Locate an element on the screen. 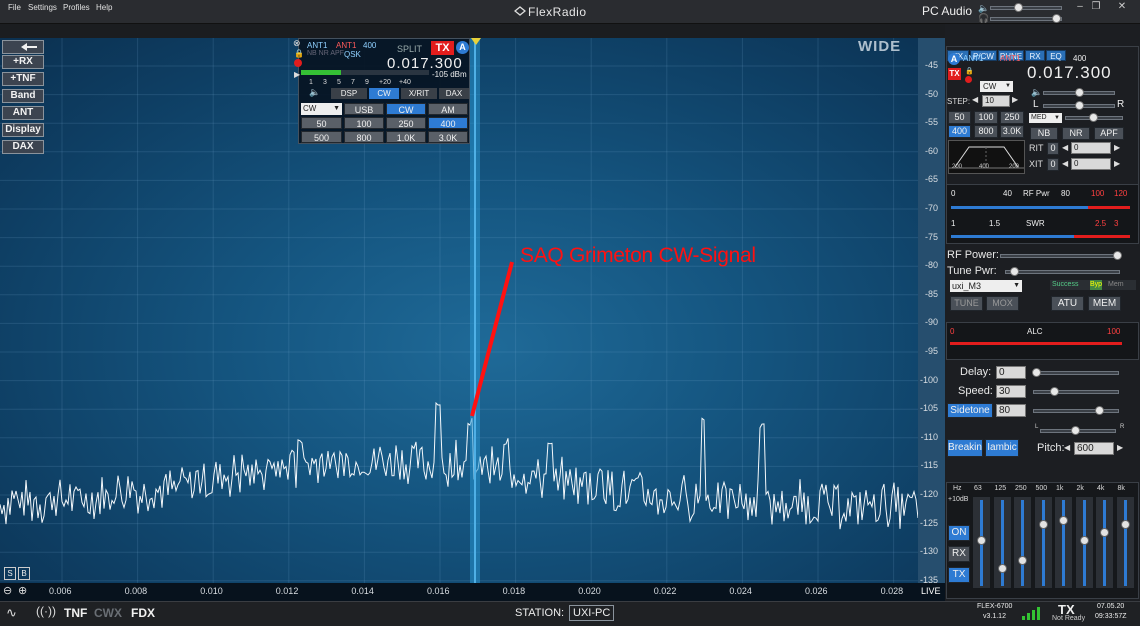 The width and height of the screenshot is (1140, 626). record-icon is located at coordinates (298, 63).